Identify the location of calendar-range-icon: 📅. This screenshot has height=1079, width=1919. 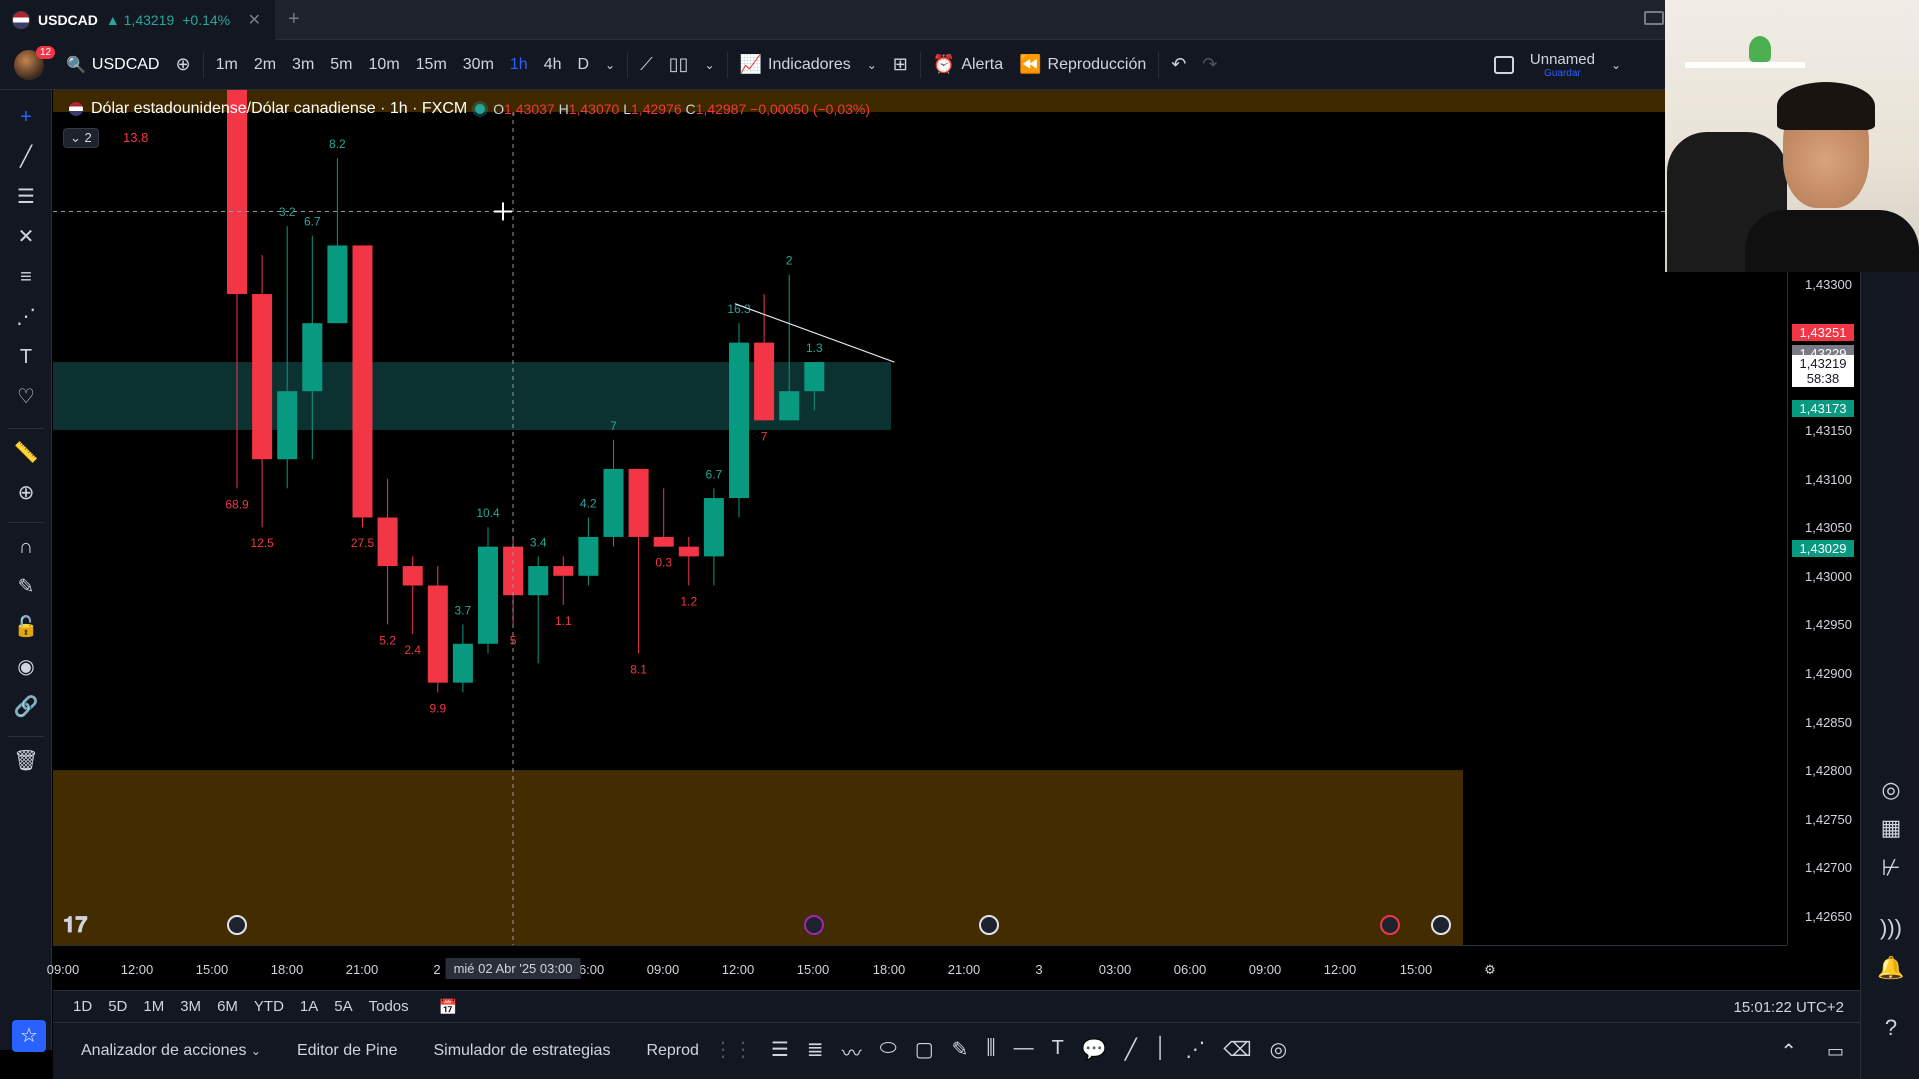
(448, 1007).